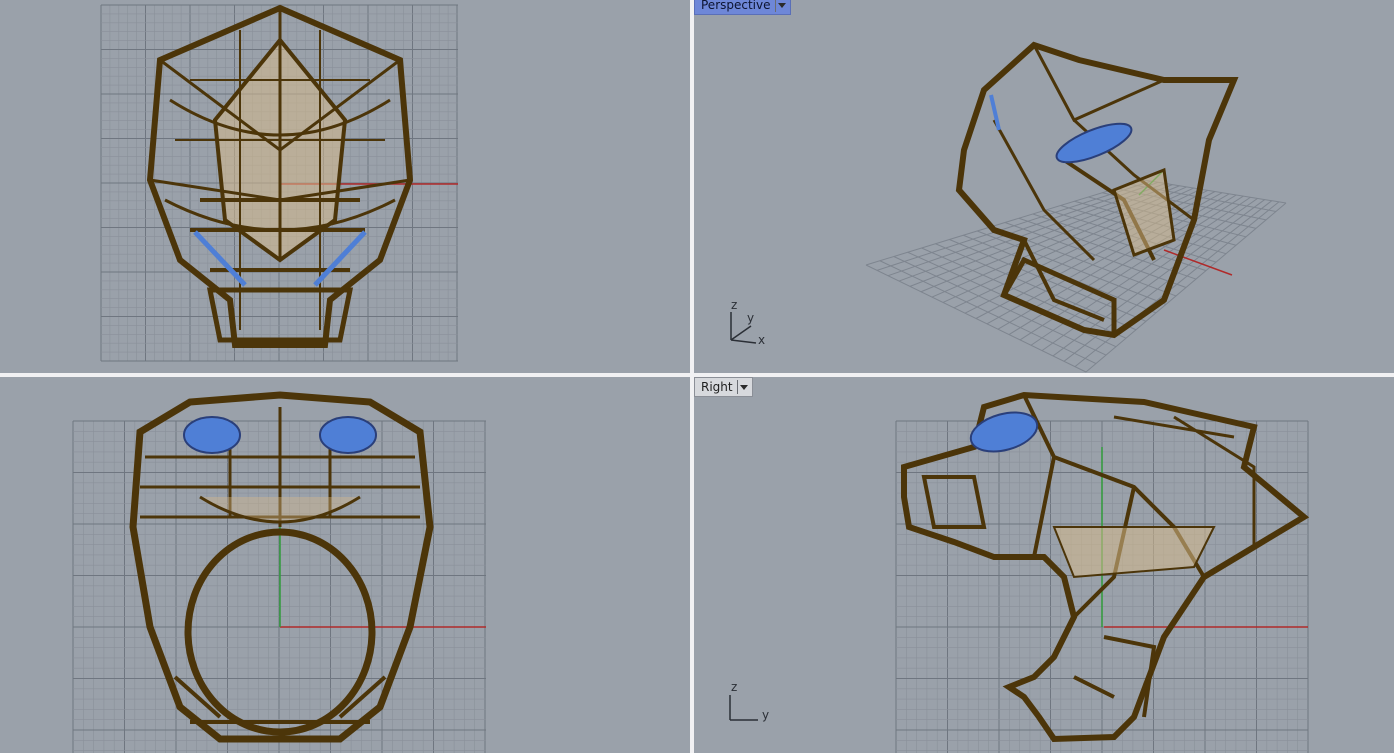 This screenshot has width=1394, height=753. Describe the element at coordinates (279, 183) in the screenshot. I see `top-view-canvas` at that location.